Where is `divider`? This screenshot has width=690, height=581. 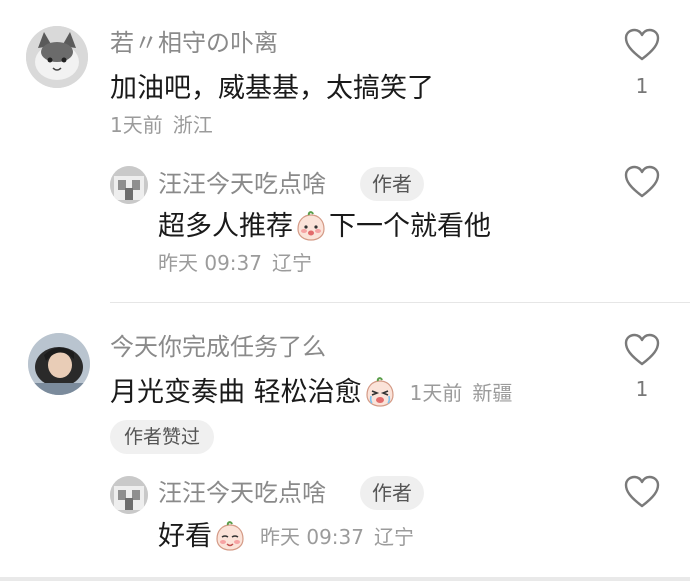 divider is located at coordinates (400, 302).